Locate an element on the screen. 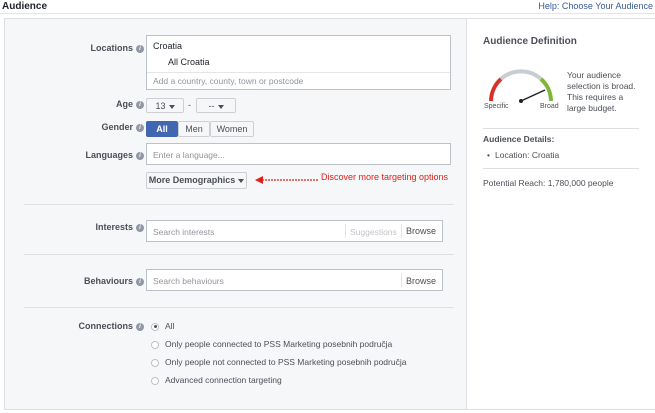 The image size is (655, 413). connections-label: Connections i is located at coordinates (84, 326).